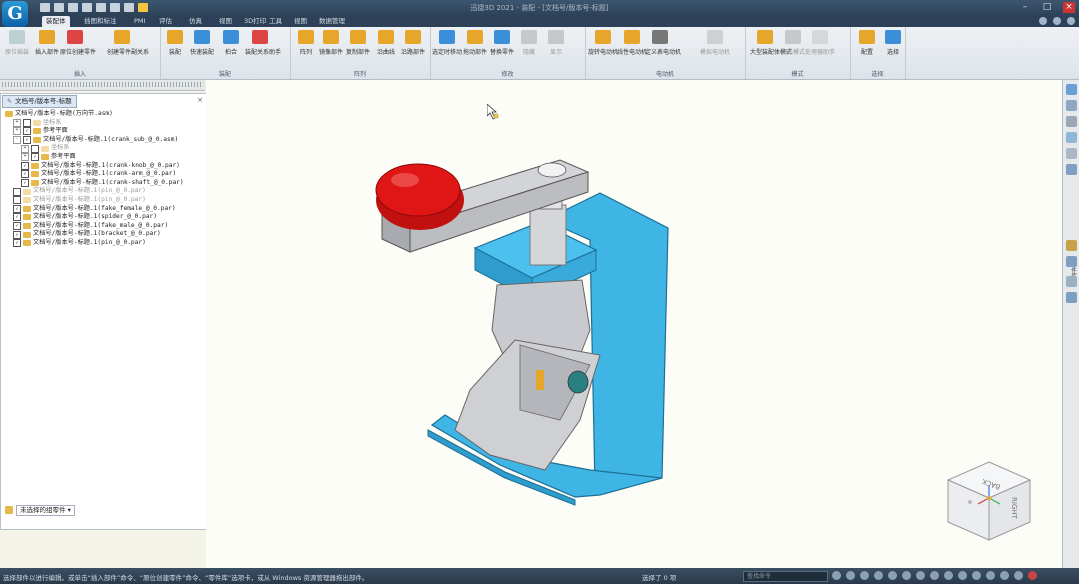 The width and height of the screenshot is (1079, 584). I want to click on tree-item: ✓ 文档号/版本号-标题.1(bracket_@_0.par), so click(105, 234).